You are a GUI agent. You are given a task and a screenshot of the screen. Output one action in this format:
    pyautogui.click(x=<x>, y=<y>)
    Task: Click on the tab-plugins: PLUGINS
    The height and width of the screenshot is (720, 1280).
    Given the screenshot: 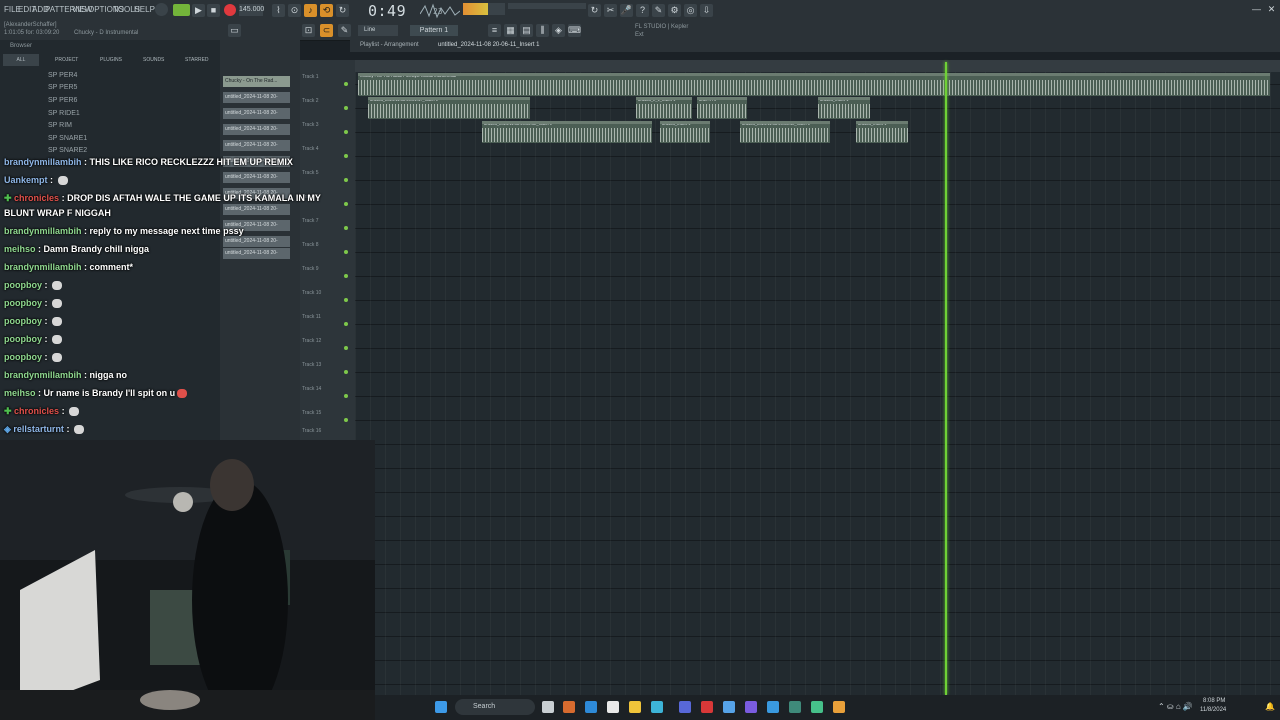 What is the action you would take?
    pyautogui.click(x=111, y=60)
    